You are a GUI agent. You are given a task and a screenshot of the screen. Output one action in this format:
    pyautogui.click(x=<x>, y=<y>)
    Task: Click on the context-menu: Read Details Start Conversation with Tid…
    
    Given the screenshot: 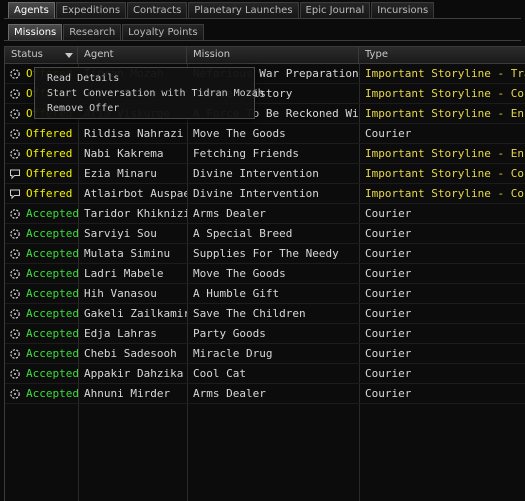 What is the action you would take?
    pyautogui.click(x=149, y=93)
    